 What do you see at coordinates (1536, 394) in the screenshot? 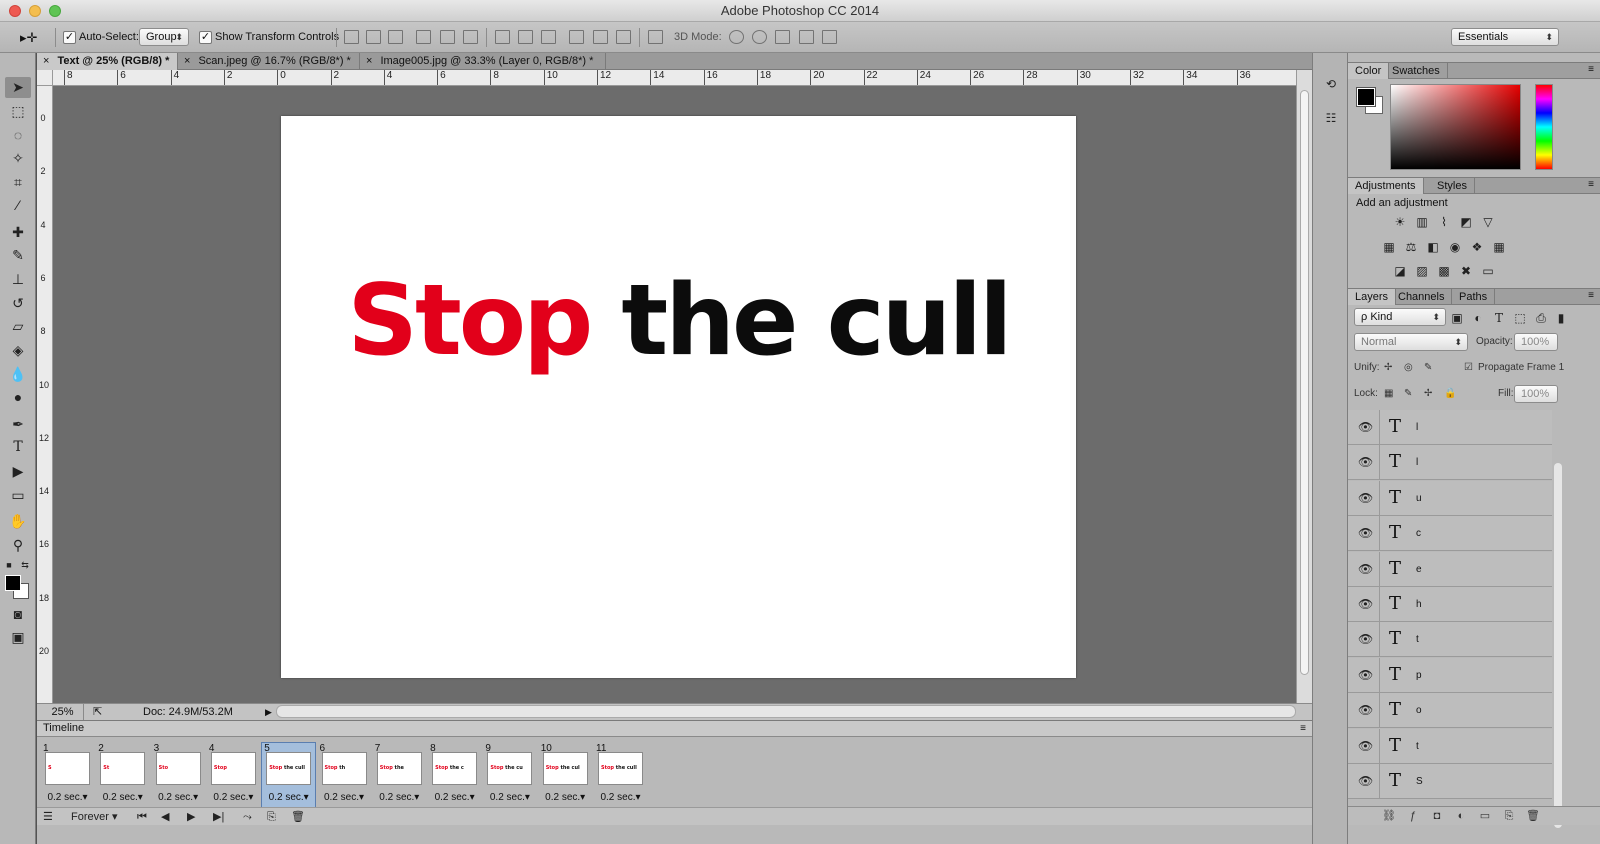
I see `fill-field: 100%` at bounding box center [1536, 394].